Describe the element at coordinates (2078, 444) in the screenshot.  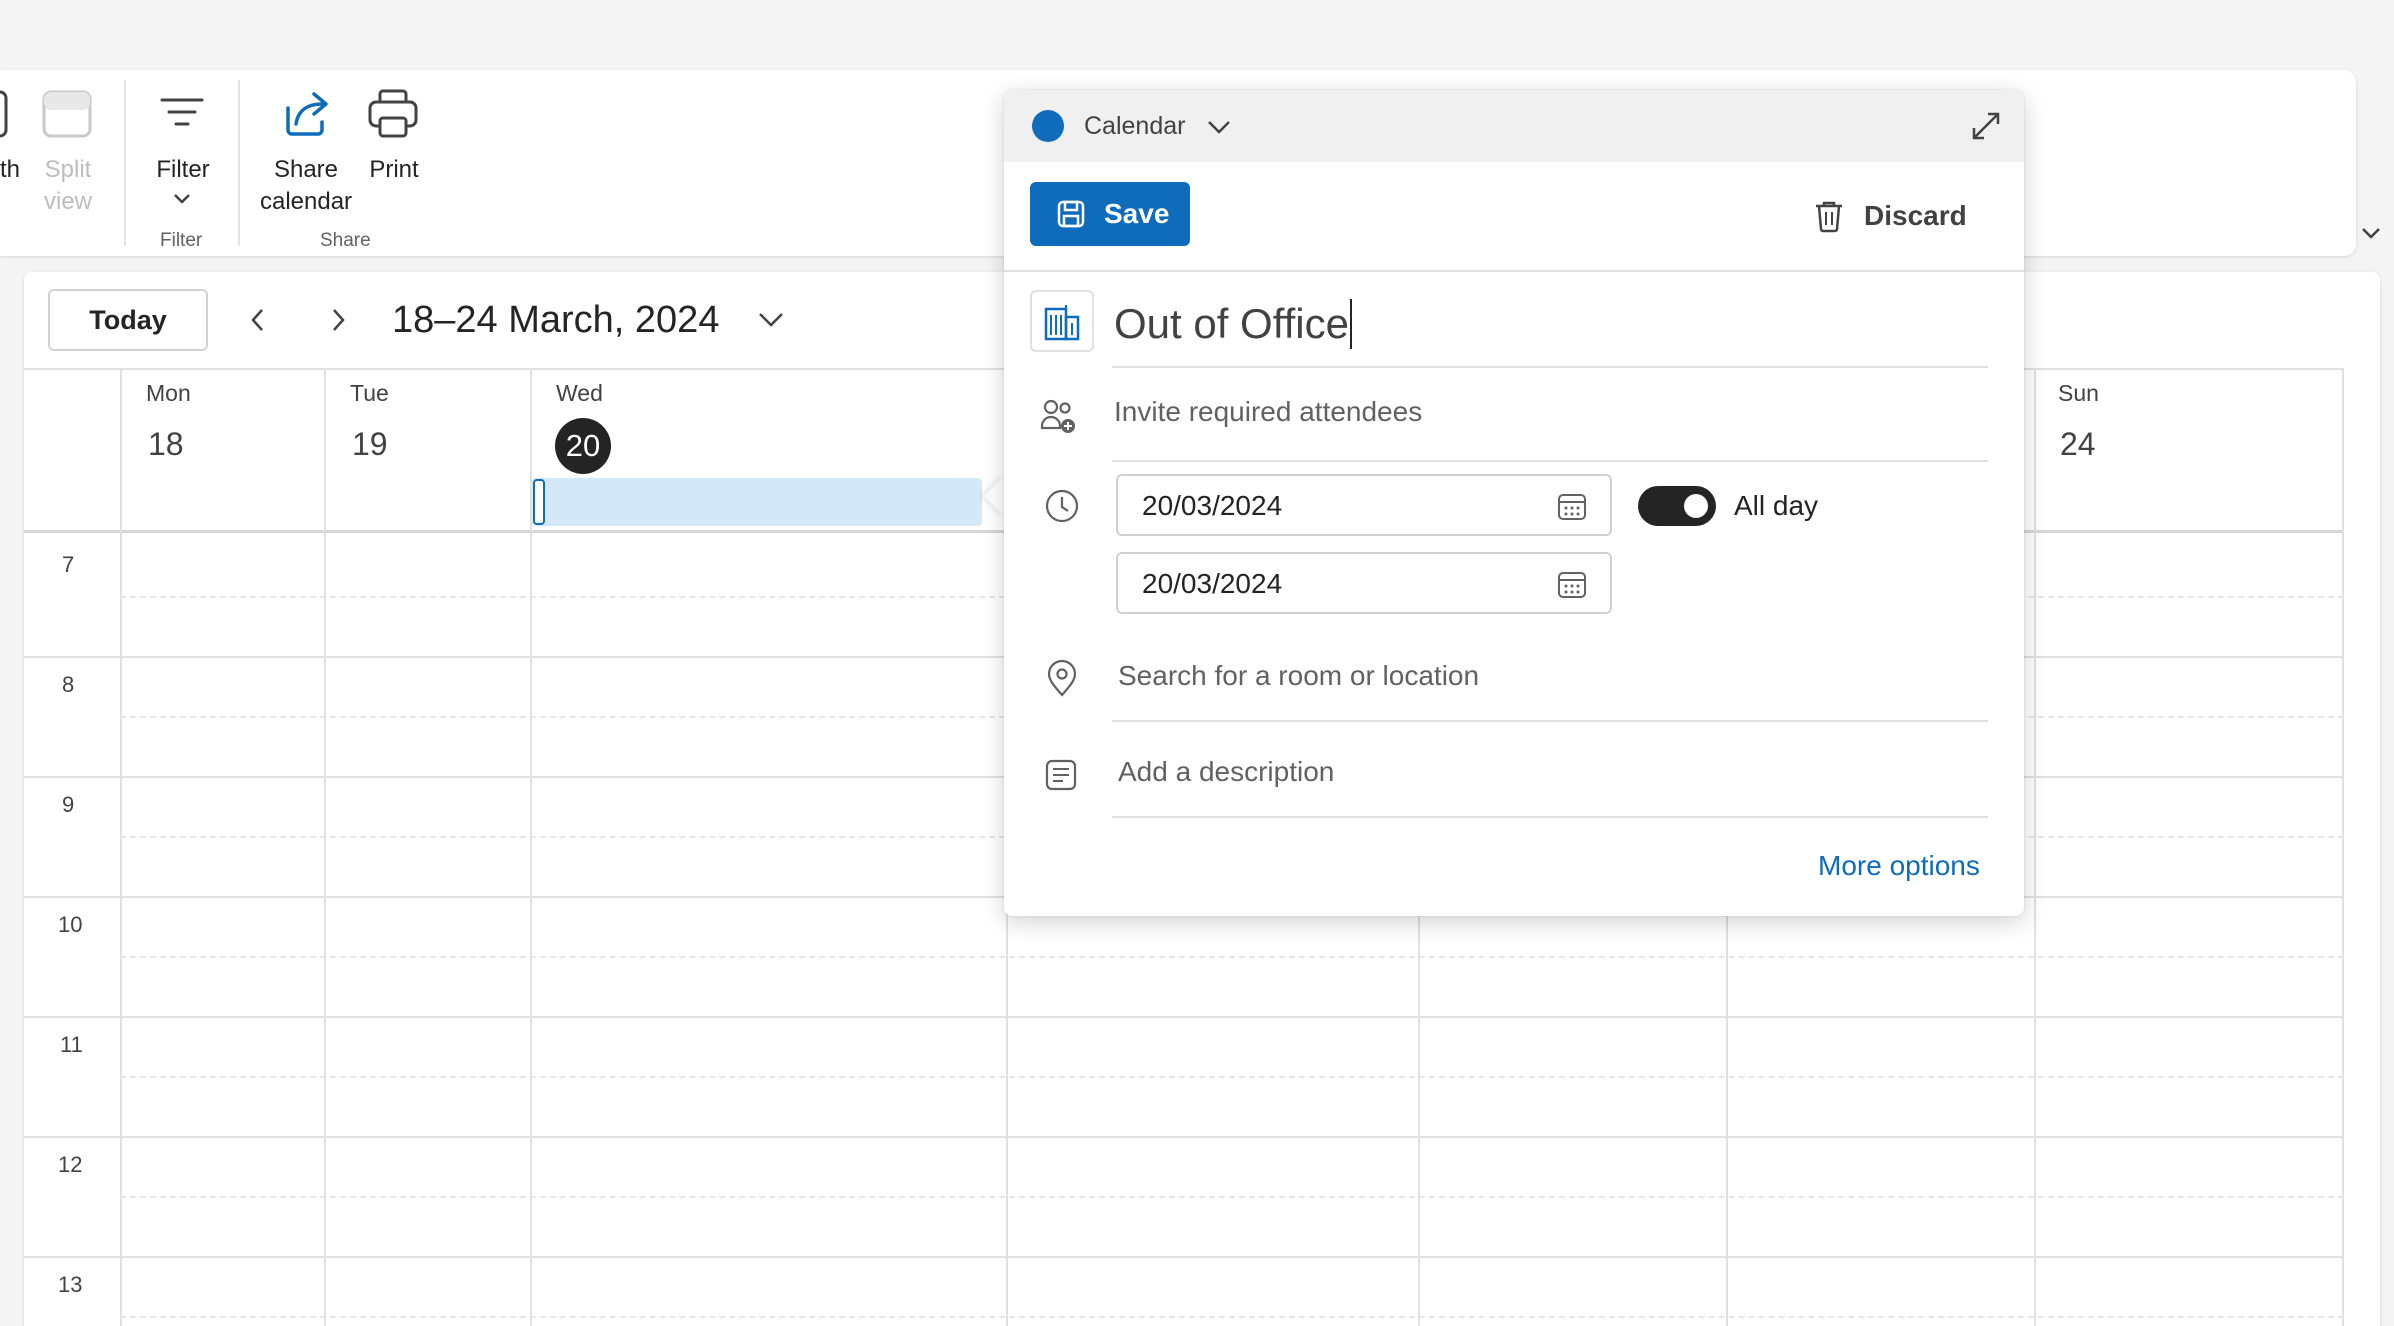
I see `day-num-sun: 24` at that location.